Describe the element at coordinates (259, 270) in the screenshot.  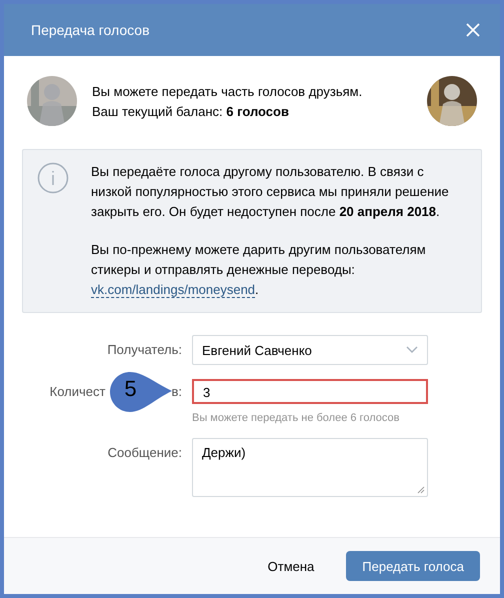
I see `notice-text: Вы по-прежнему можете дарить другим пользователям стикеры и отправлять денежные переводы: vk.com/landings/moneysend.` at that location.